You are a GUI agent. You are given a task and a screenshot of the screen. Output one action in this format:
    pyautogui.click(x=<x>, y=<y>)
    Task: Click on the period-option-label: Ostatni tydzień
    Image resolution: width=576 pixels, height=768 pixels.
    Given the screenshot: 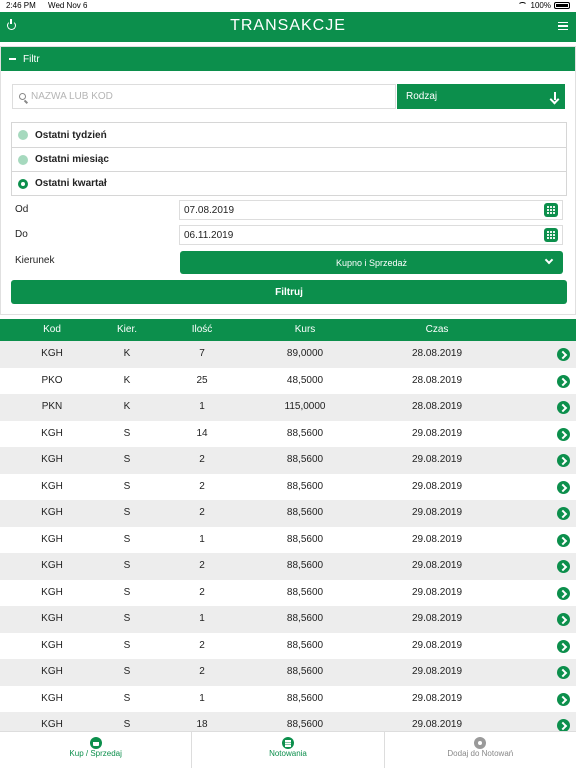 What is the action you would take?
    pyautogui.click(x=71, y=135)
    